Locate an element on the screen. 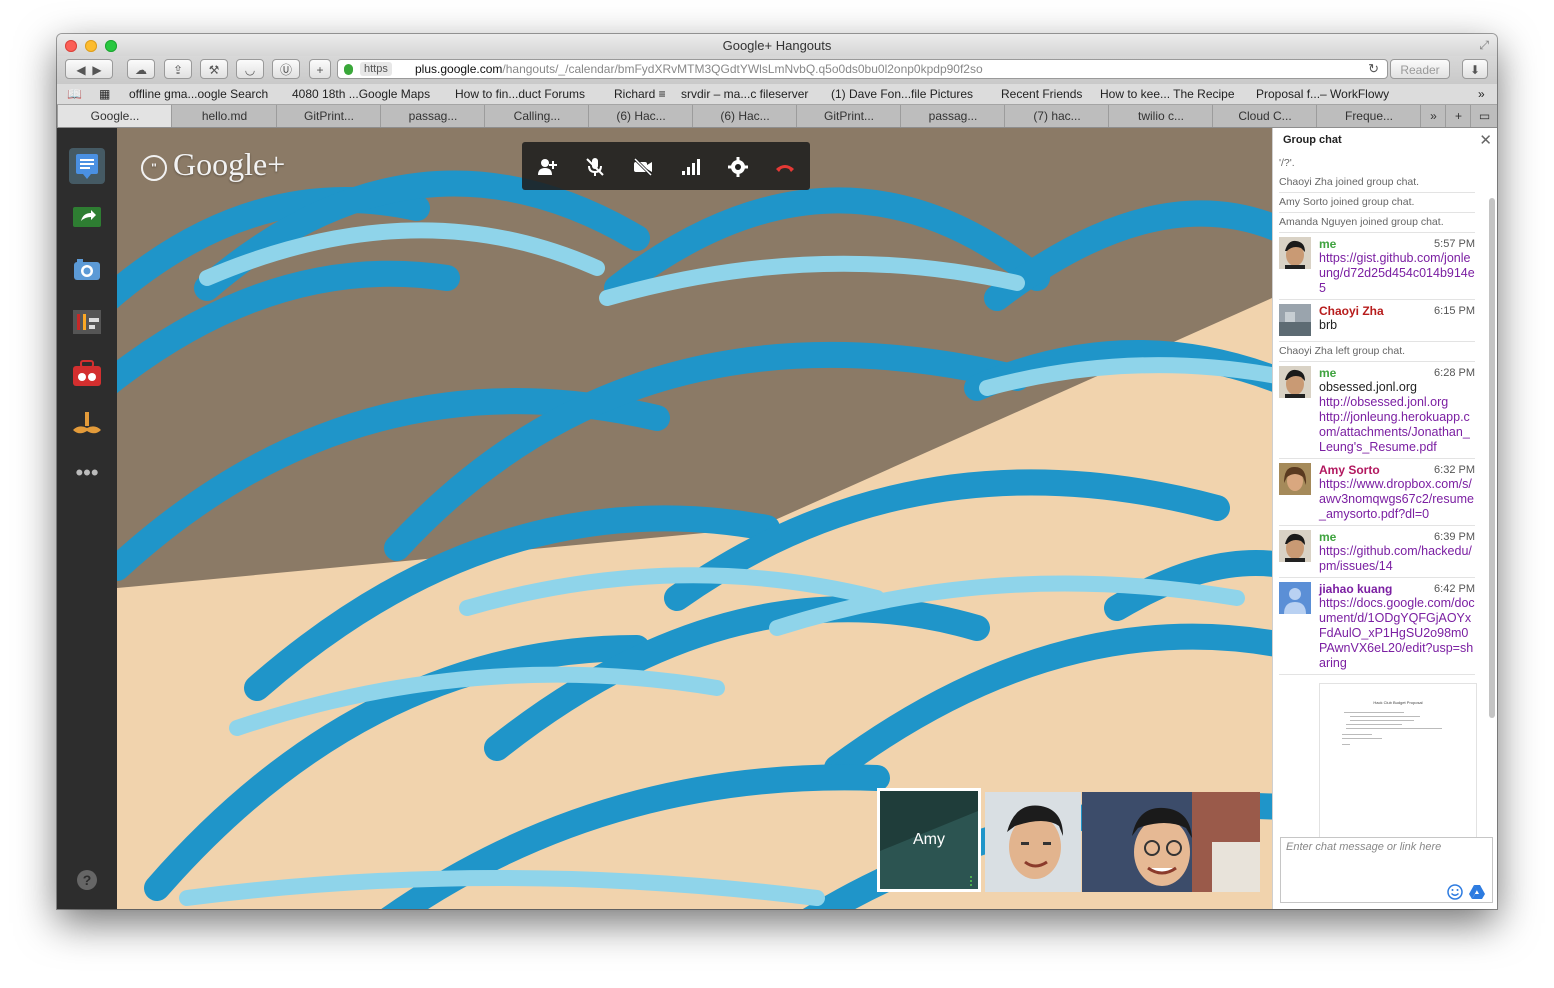 This screenshot has height=988, width=1554. screenshare-app-button is located at coordinates (87, 218).